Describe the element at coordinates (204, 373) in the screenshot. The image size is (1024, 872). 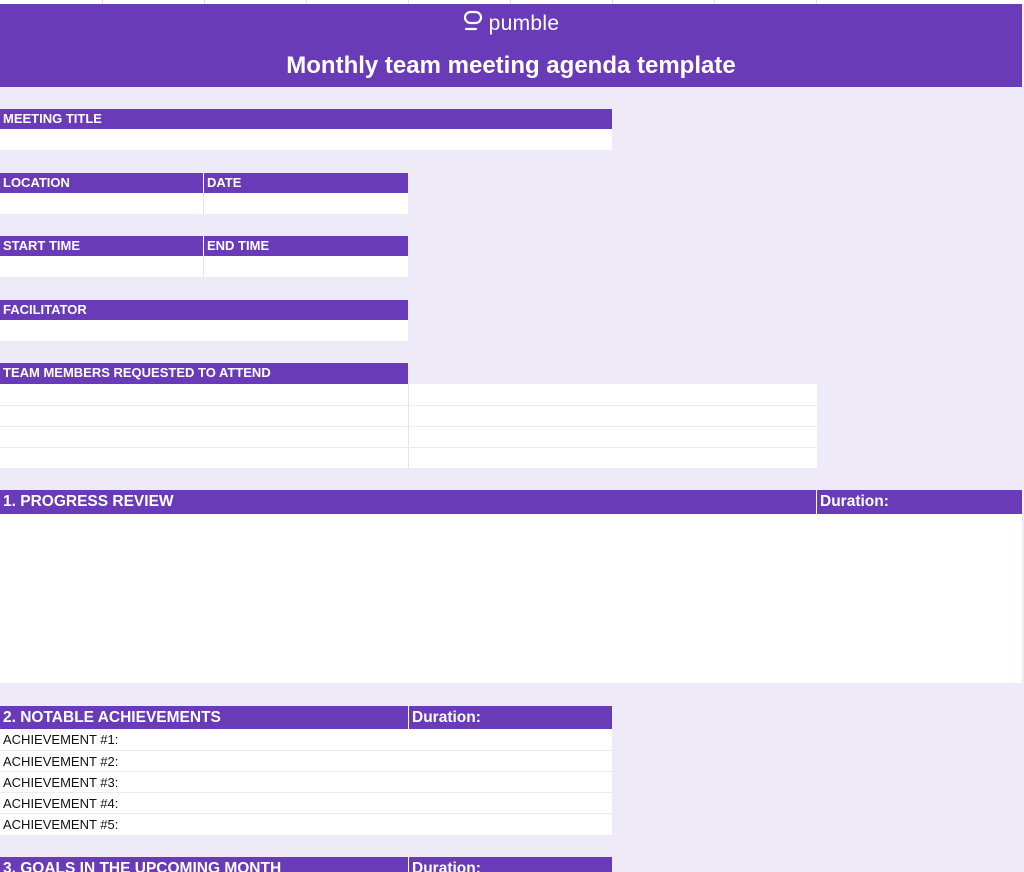
I see `team-members-header: TEAM MEMBERS REQUESTED TO ATTEND` at that location.